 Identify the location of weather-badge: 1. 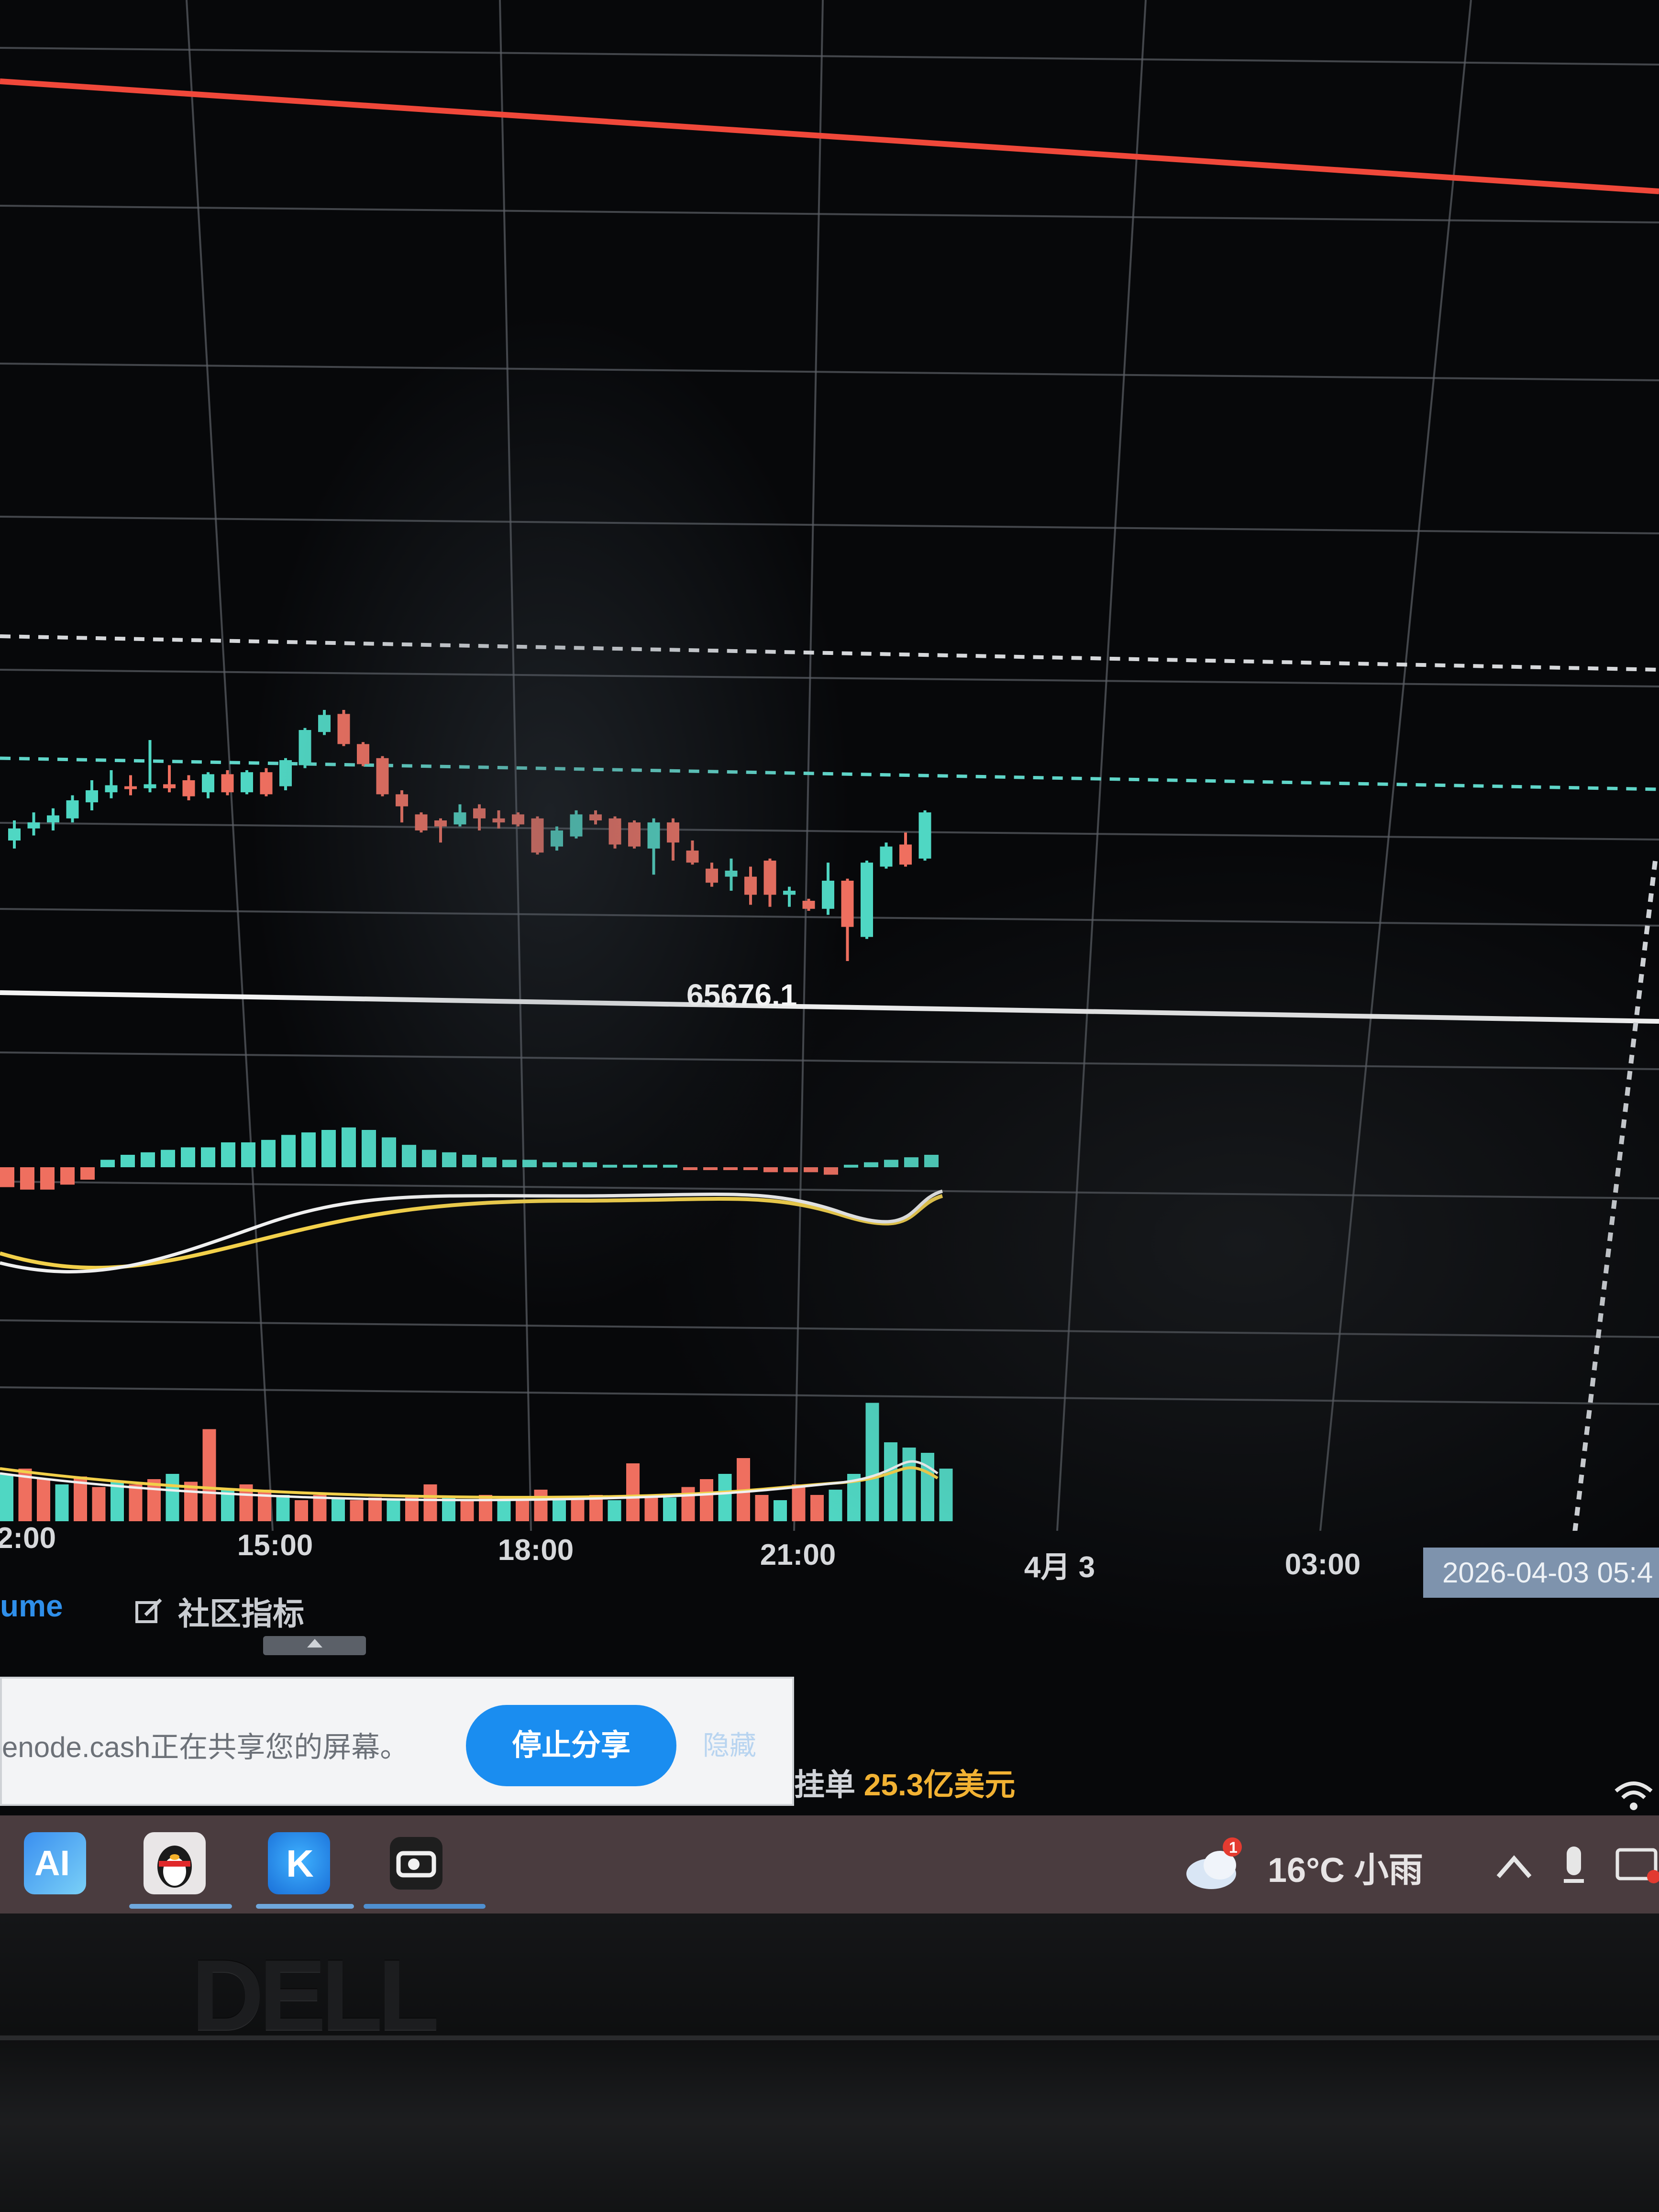
(1233, 1847).